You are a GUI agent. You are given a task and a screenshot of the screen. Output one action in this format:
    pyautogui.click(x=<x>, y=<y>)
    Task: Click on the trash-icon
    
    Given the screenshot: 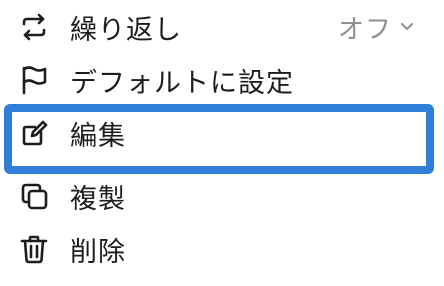 What is the action you would take?
    pyautogui.click(x=34, y=249)
    